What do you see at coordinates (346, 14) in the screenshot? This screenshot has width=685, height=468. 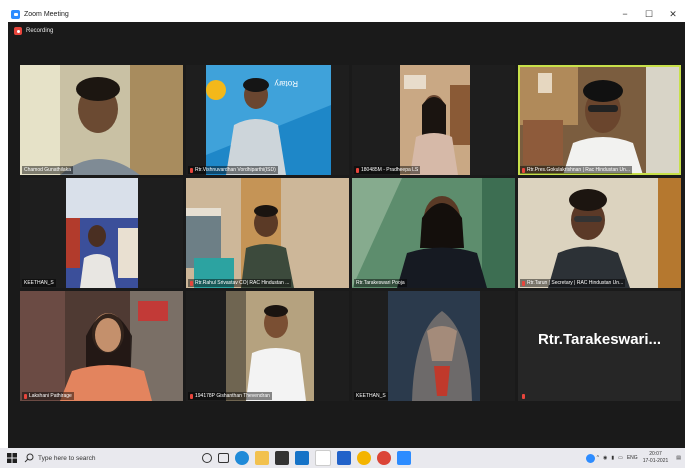 I see `title-bar: Zoom Meeting − ☐ ✕` at bounding box center [346, 14].